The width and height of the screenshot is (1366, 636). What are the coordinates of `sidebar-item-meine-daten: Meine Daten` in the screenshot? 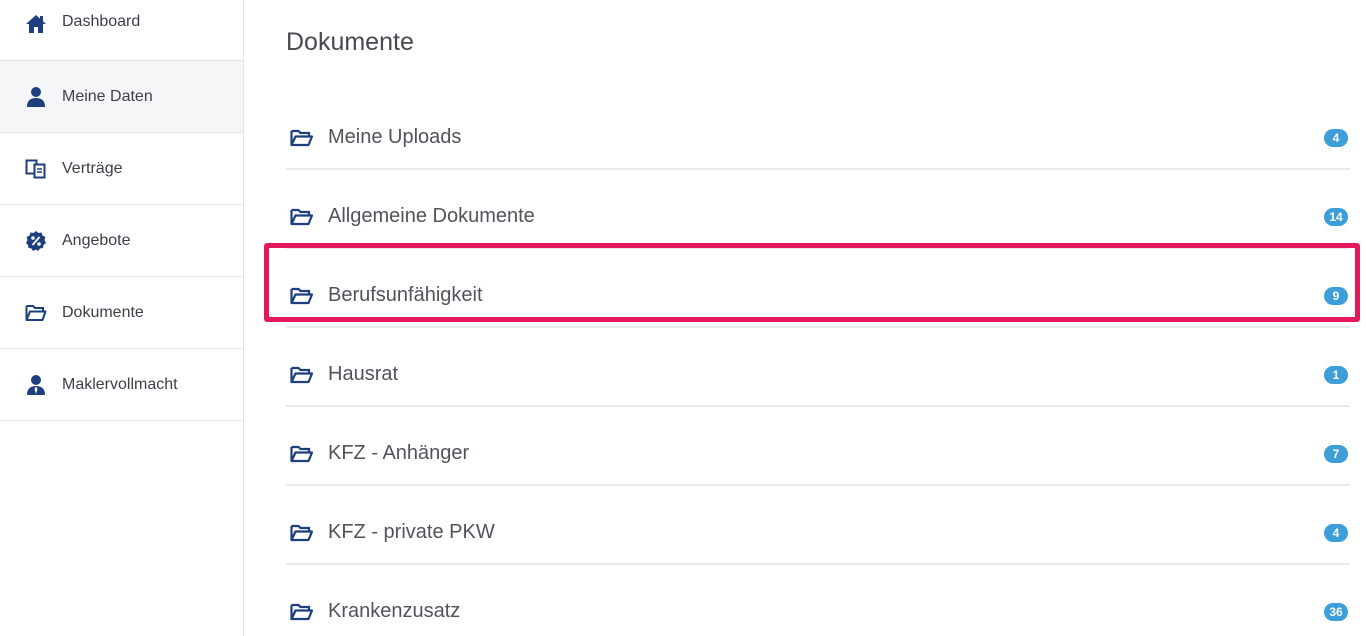 It's located at (121, 97).